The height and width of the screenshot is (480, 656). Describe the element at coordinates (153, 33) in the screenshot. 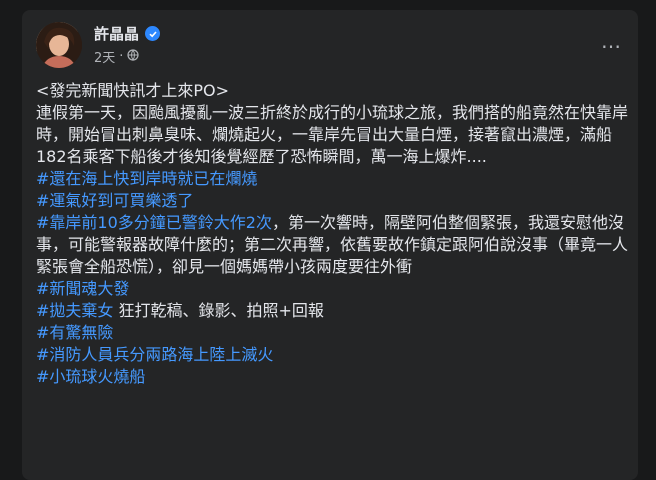

I see `verified-badge-icon` at that location.